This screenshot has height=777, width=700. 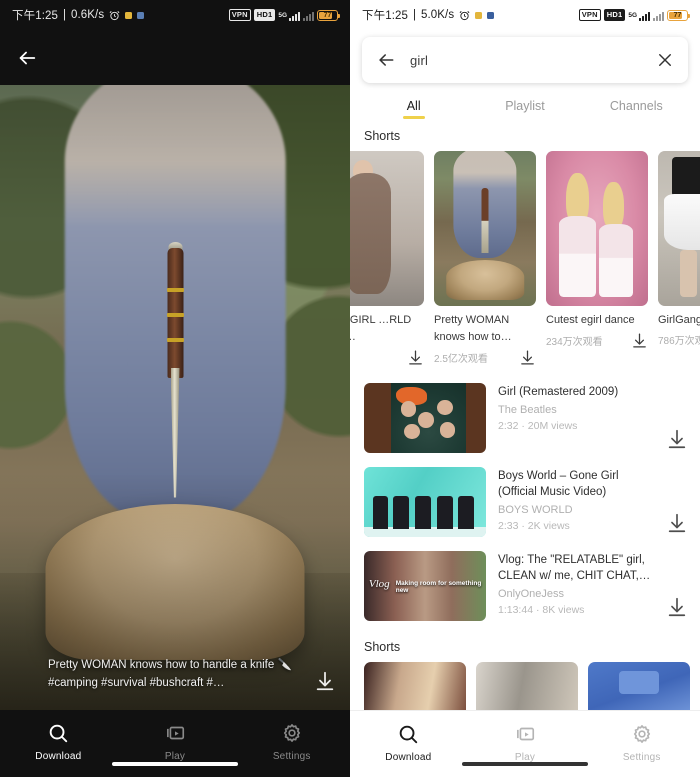 What do you see at coordinates (597, 339) in the screenshot?
I see `shorts-footer: 234万次观看` at bounding box center [597, 339].